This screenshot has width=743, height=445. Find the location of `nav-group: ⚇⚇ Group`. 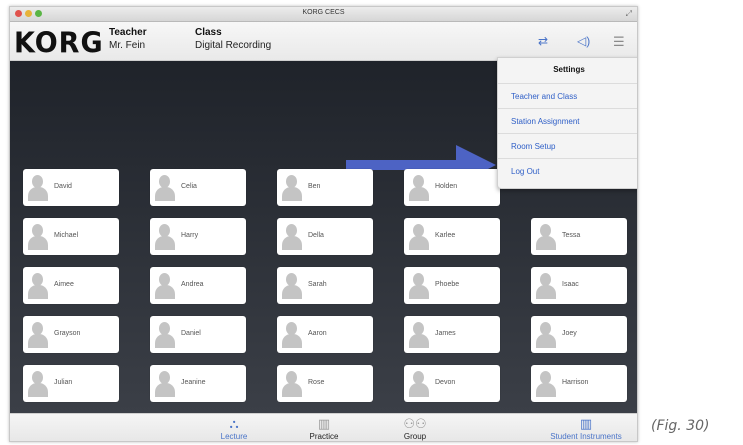

nav-group: ⚇⚇ Group is located at coordinates (415, 428).